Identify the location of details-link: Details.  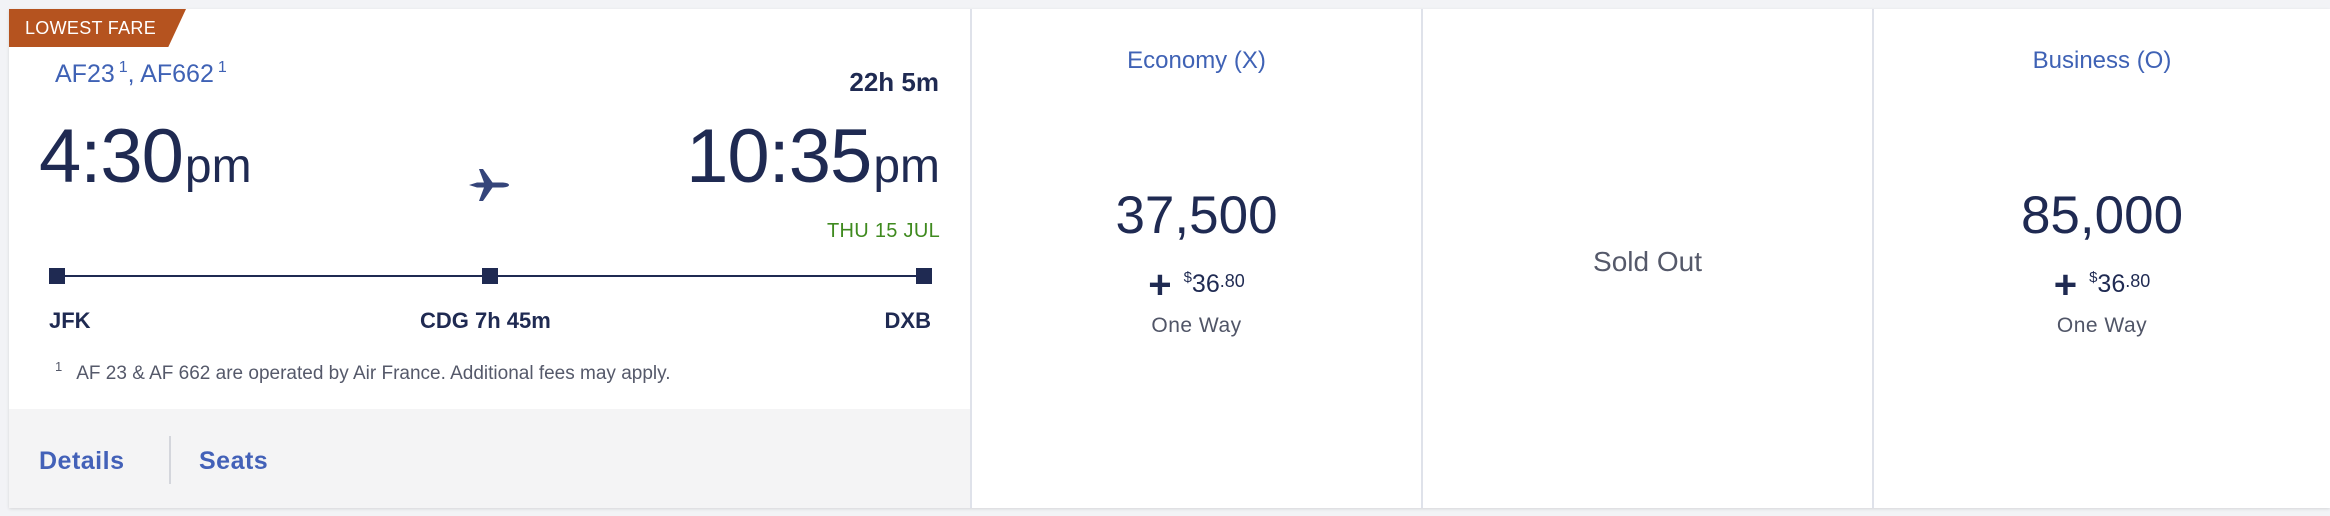
(81, 461).